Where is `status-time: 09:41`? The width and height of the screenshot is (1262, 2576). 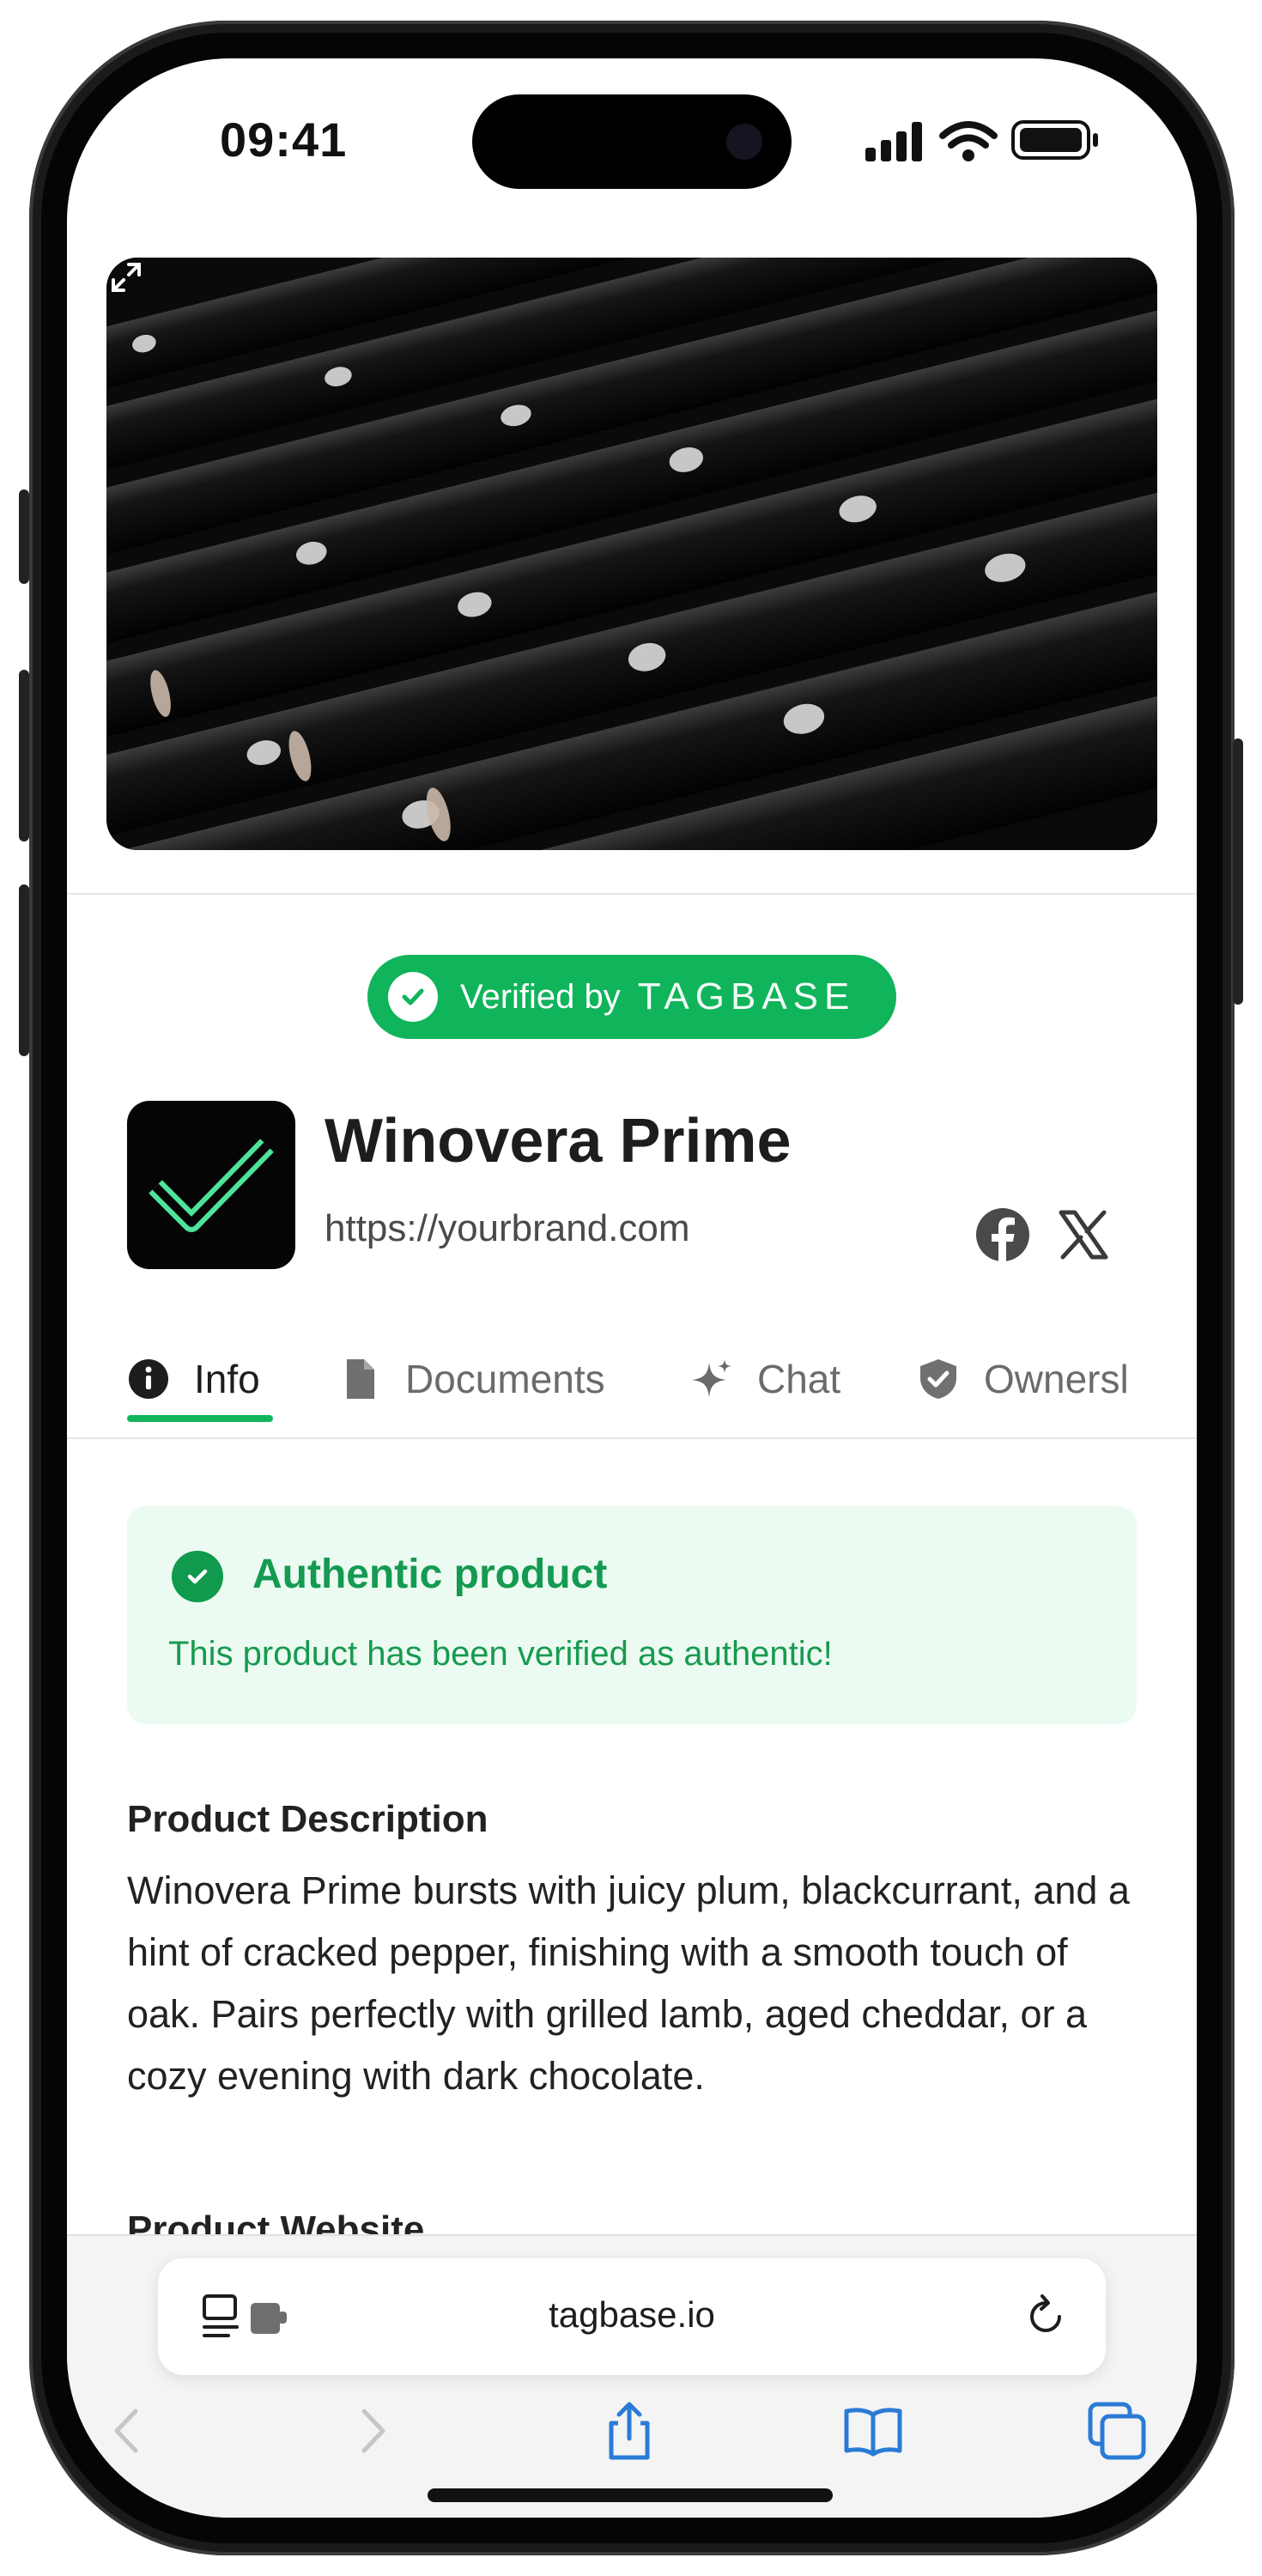 status-time: 09:41 is located at coordinates (284, 139).